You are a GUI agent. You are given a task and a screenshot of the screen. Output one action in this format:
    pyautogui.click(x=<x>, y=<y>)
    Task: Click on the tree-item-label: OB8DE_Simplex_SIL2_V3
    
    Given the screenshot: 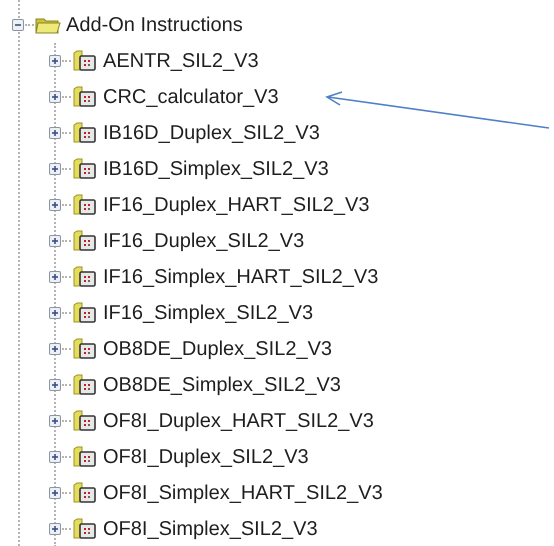 What is the action you would take?
    pyautogui.click(x=222, y=385)
    